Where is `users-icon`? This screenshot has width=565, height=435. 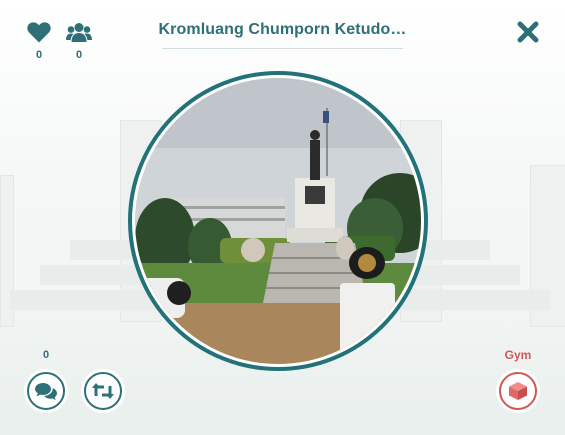
users-icon is located at coordinates (79, 32).